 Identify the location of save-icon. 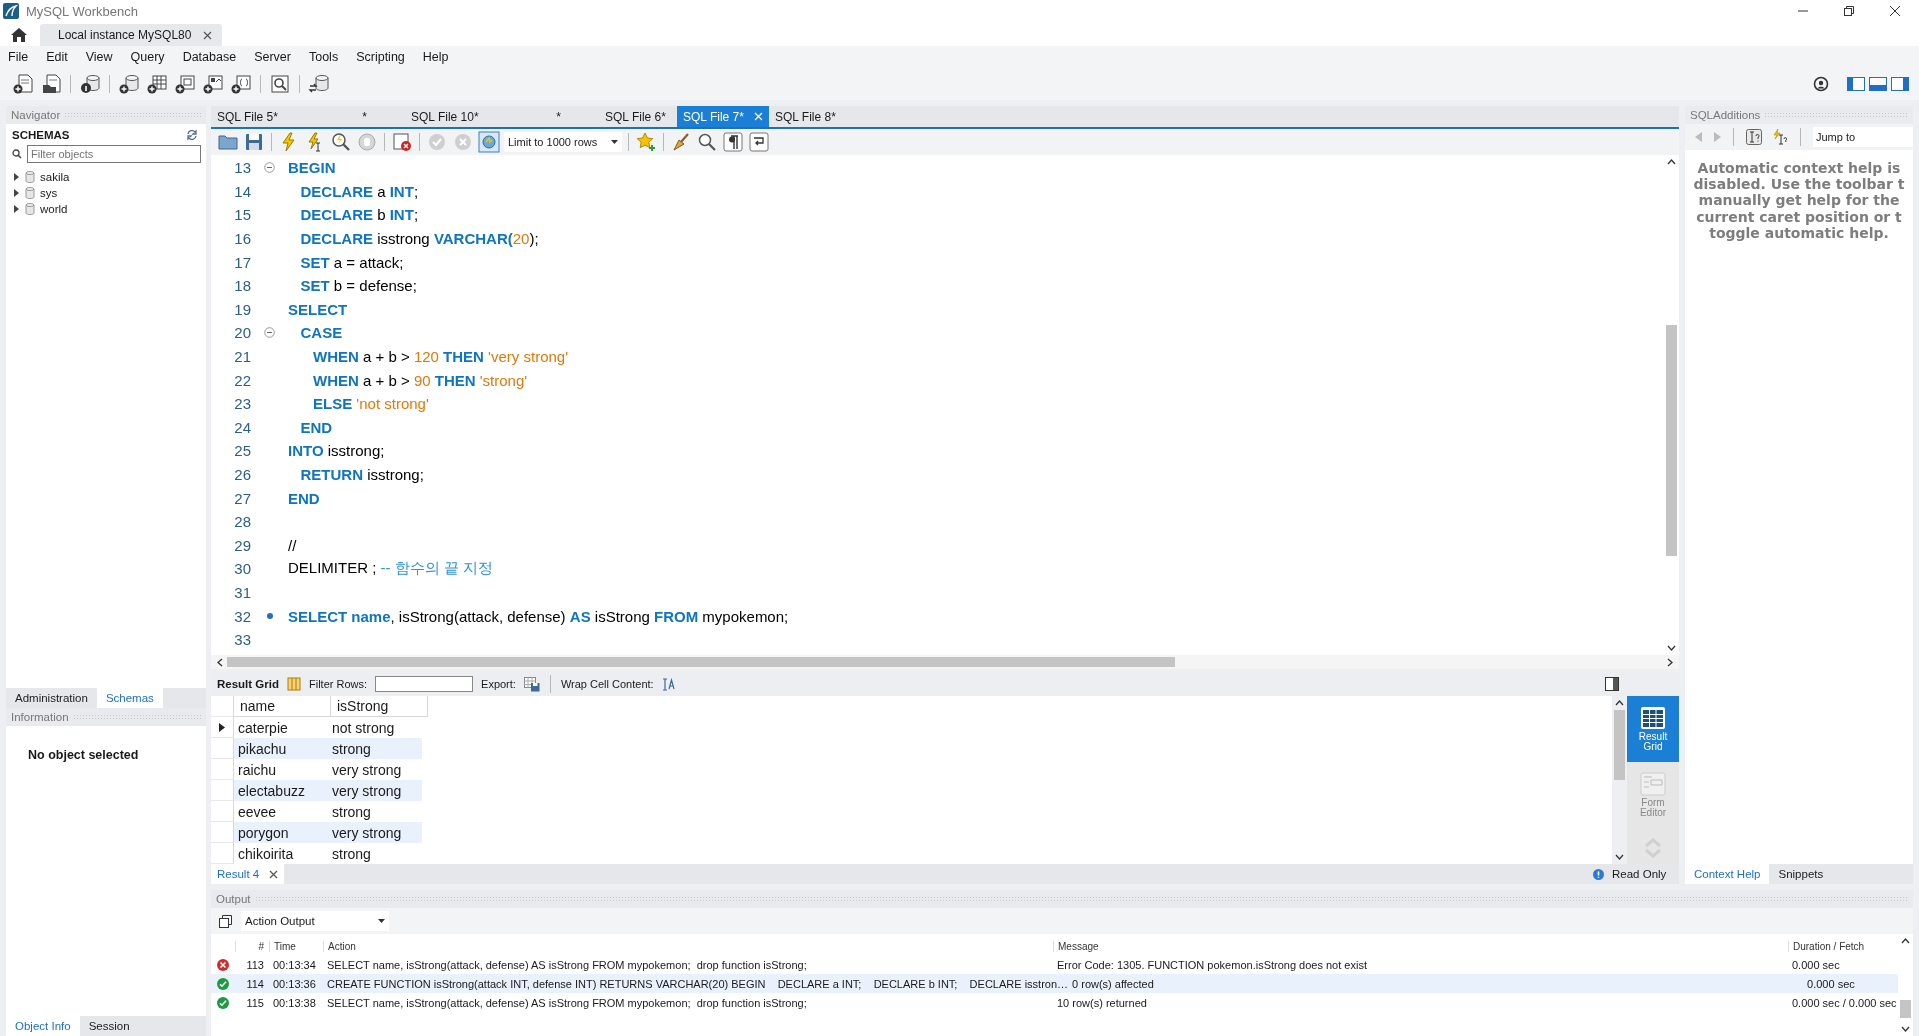
(254, 142).